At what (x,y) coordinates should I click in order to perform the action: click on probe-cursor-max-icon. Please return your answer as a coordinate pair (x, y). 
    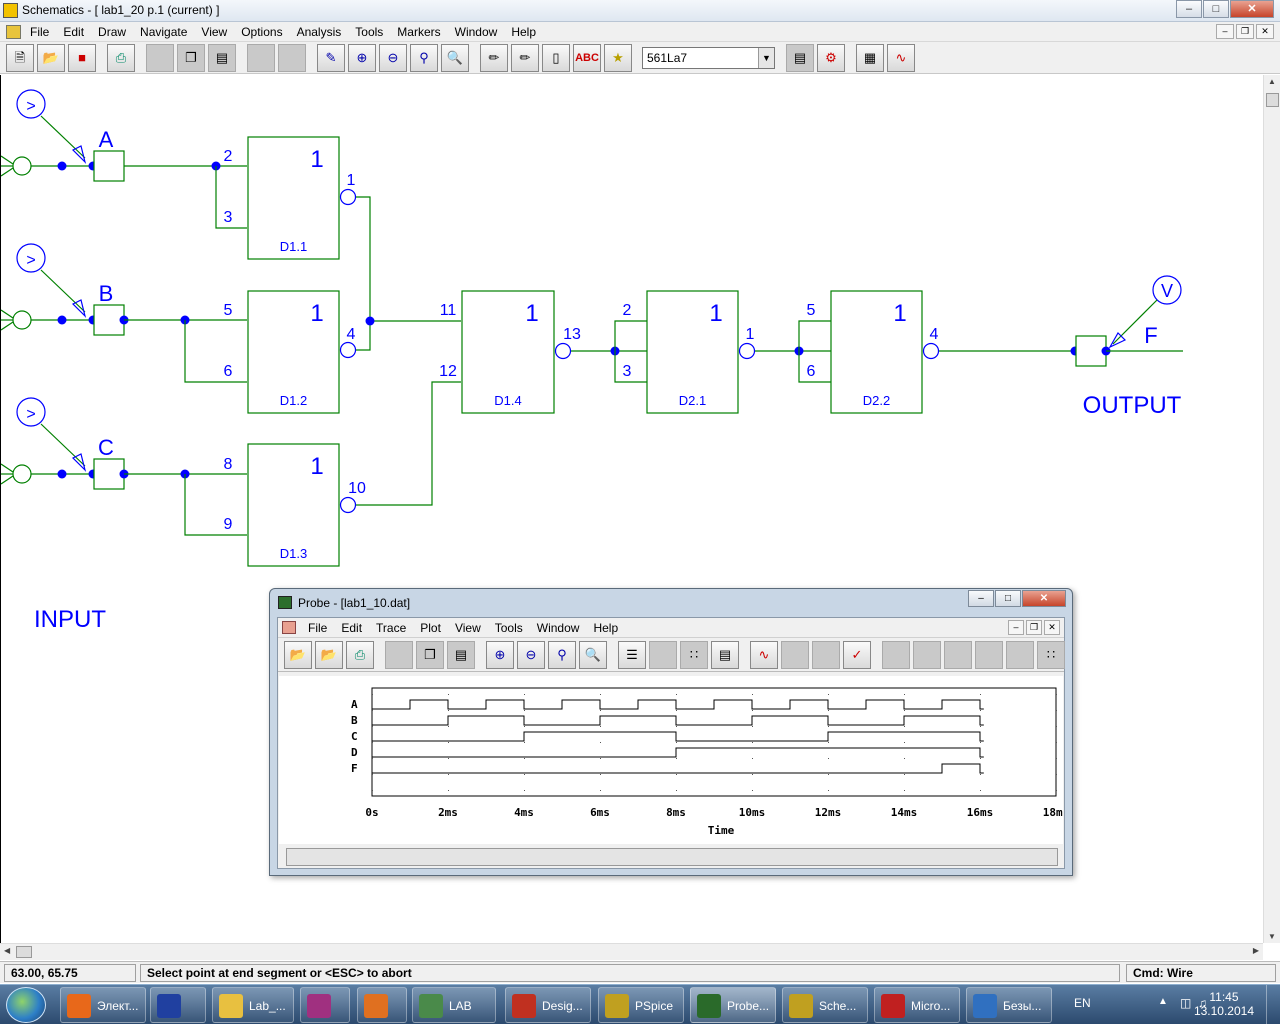
    Looking at the image, I should click on (989, 655).